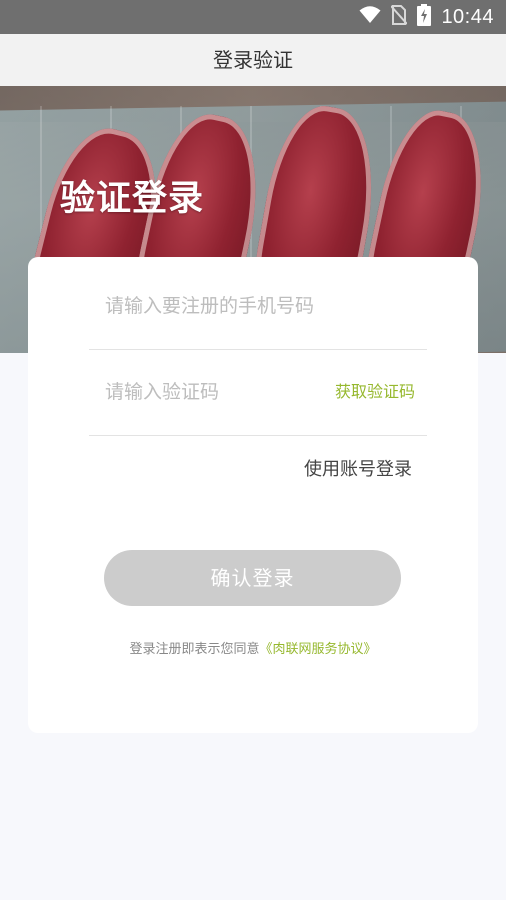 Image resolution: width=506 pixels, height=900 pixels. Describe the element at coordinates (467, 16) in the screenshot. I see `clock-time: 10:44` at that location.